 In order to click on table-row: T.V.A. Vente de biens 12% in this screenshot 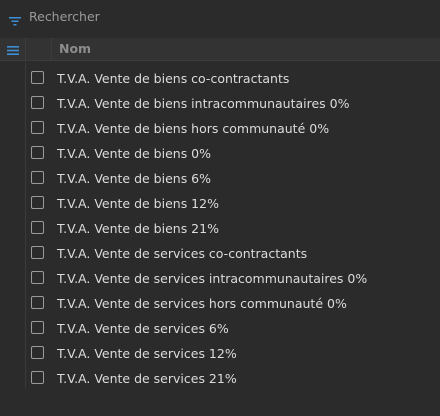, I will do `click(220, 204)`.